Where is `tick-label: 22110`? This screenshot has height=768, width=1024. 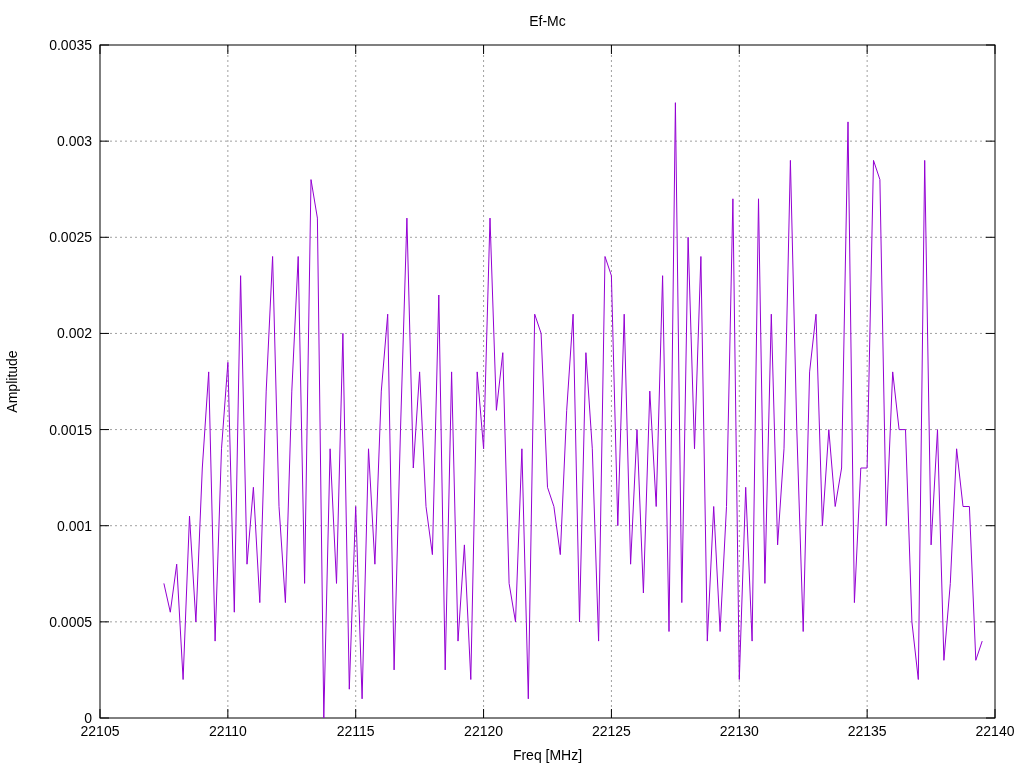
tick-label: 22110 is located at coordinates (227, 731).